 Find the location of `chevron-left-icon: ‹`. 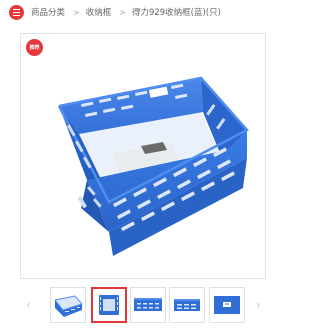

chevron-left-icon: ‹ is located at coordinates (28, 305).